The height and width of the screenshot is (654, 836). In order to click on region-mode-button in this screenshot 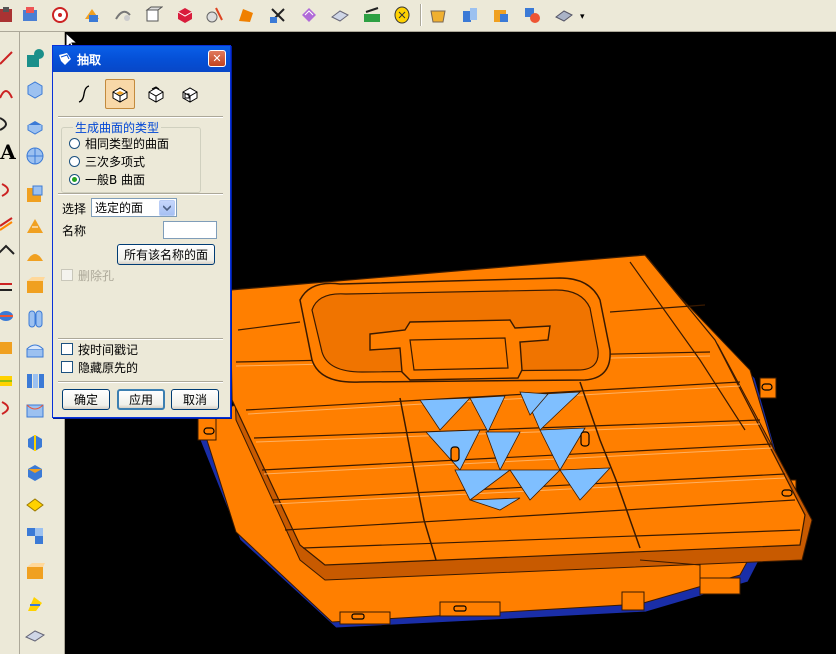, I will do `click(156, 94)`.